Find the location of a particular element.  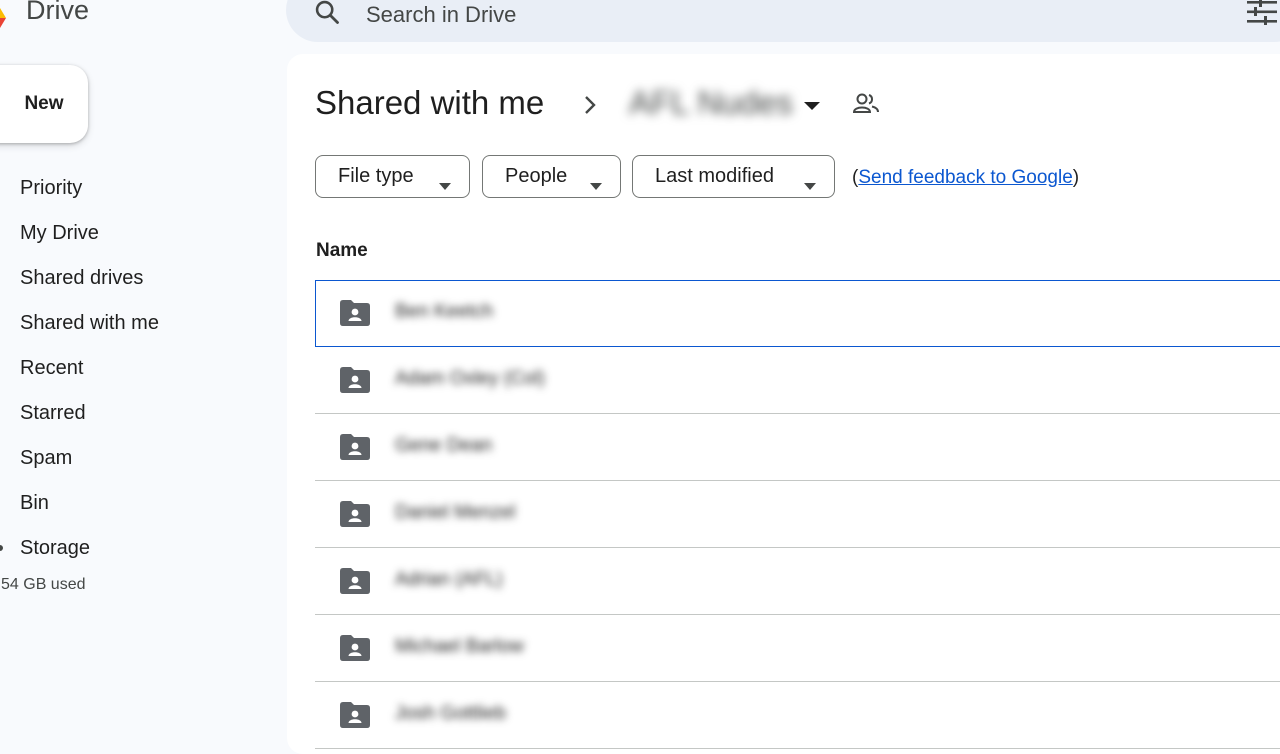

search-bar: Search in Drive is located at coordinates (783, 21).